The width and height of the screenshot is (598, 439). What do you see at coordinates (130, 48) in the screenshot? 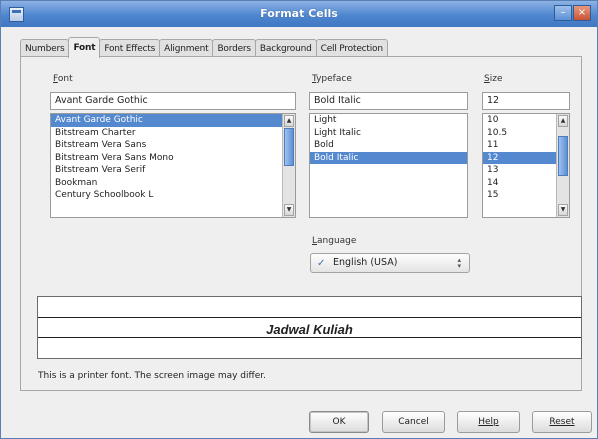
I see `tab-font-effects: Font Effects` at bounding box center [130, 48].